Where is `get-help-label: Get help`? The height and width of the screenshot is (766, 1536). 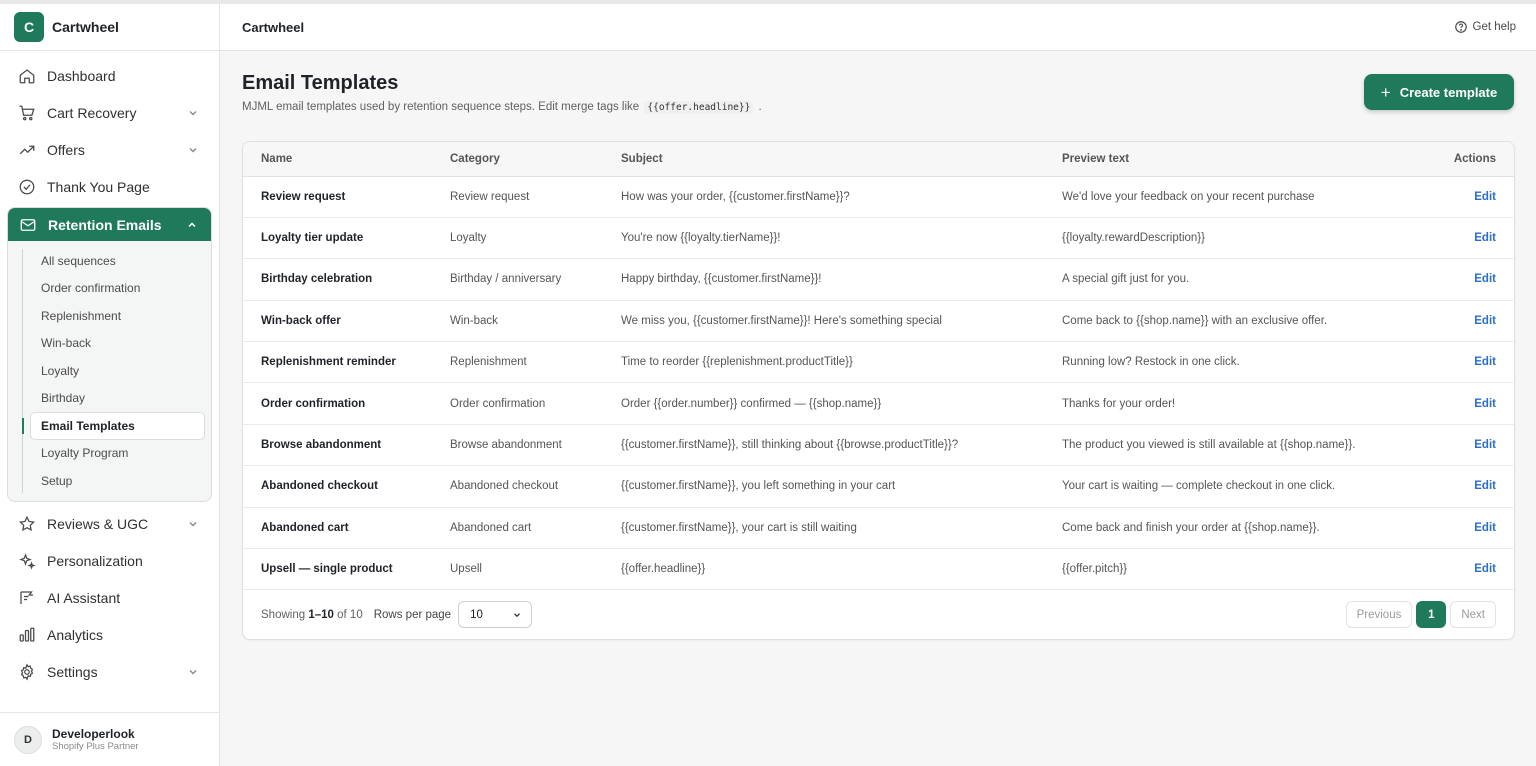
get-help-label: Get help is located at coordinates (1494, 27).